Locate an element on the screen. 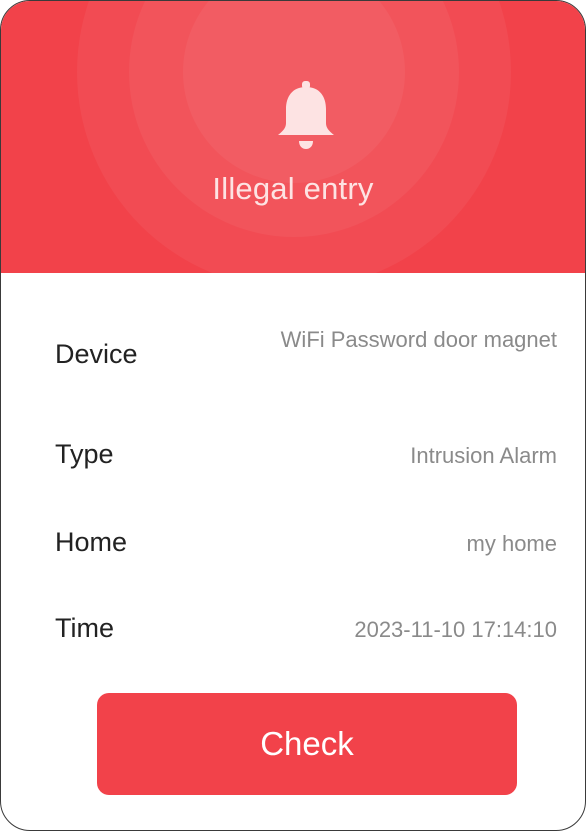  device-value: WiFi Password door magnet is located at coordinates (418, 339).